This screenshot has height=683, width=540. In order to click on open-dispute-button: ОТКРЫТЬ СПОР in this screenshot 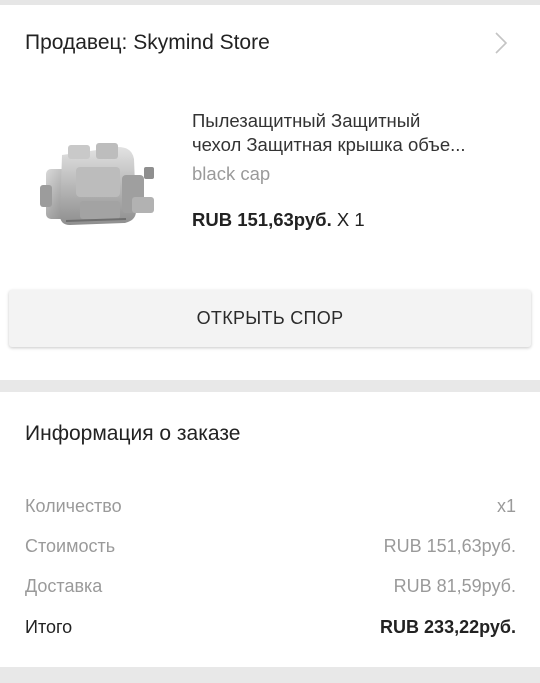, I will do `click(270, 318)`.